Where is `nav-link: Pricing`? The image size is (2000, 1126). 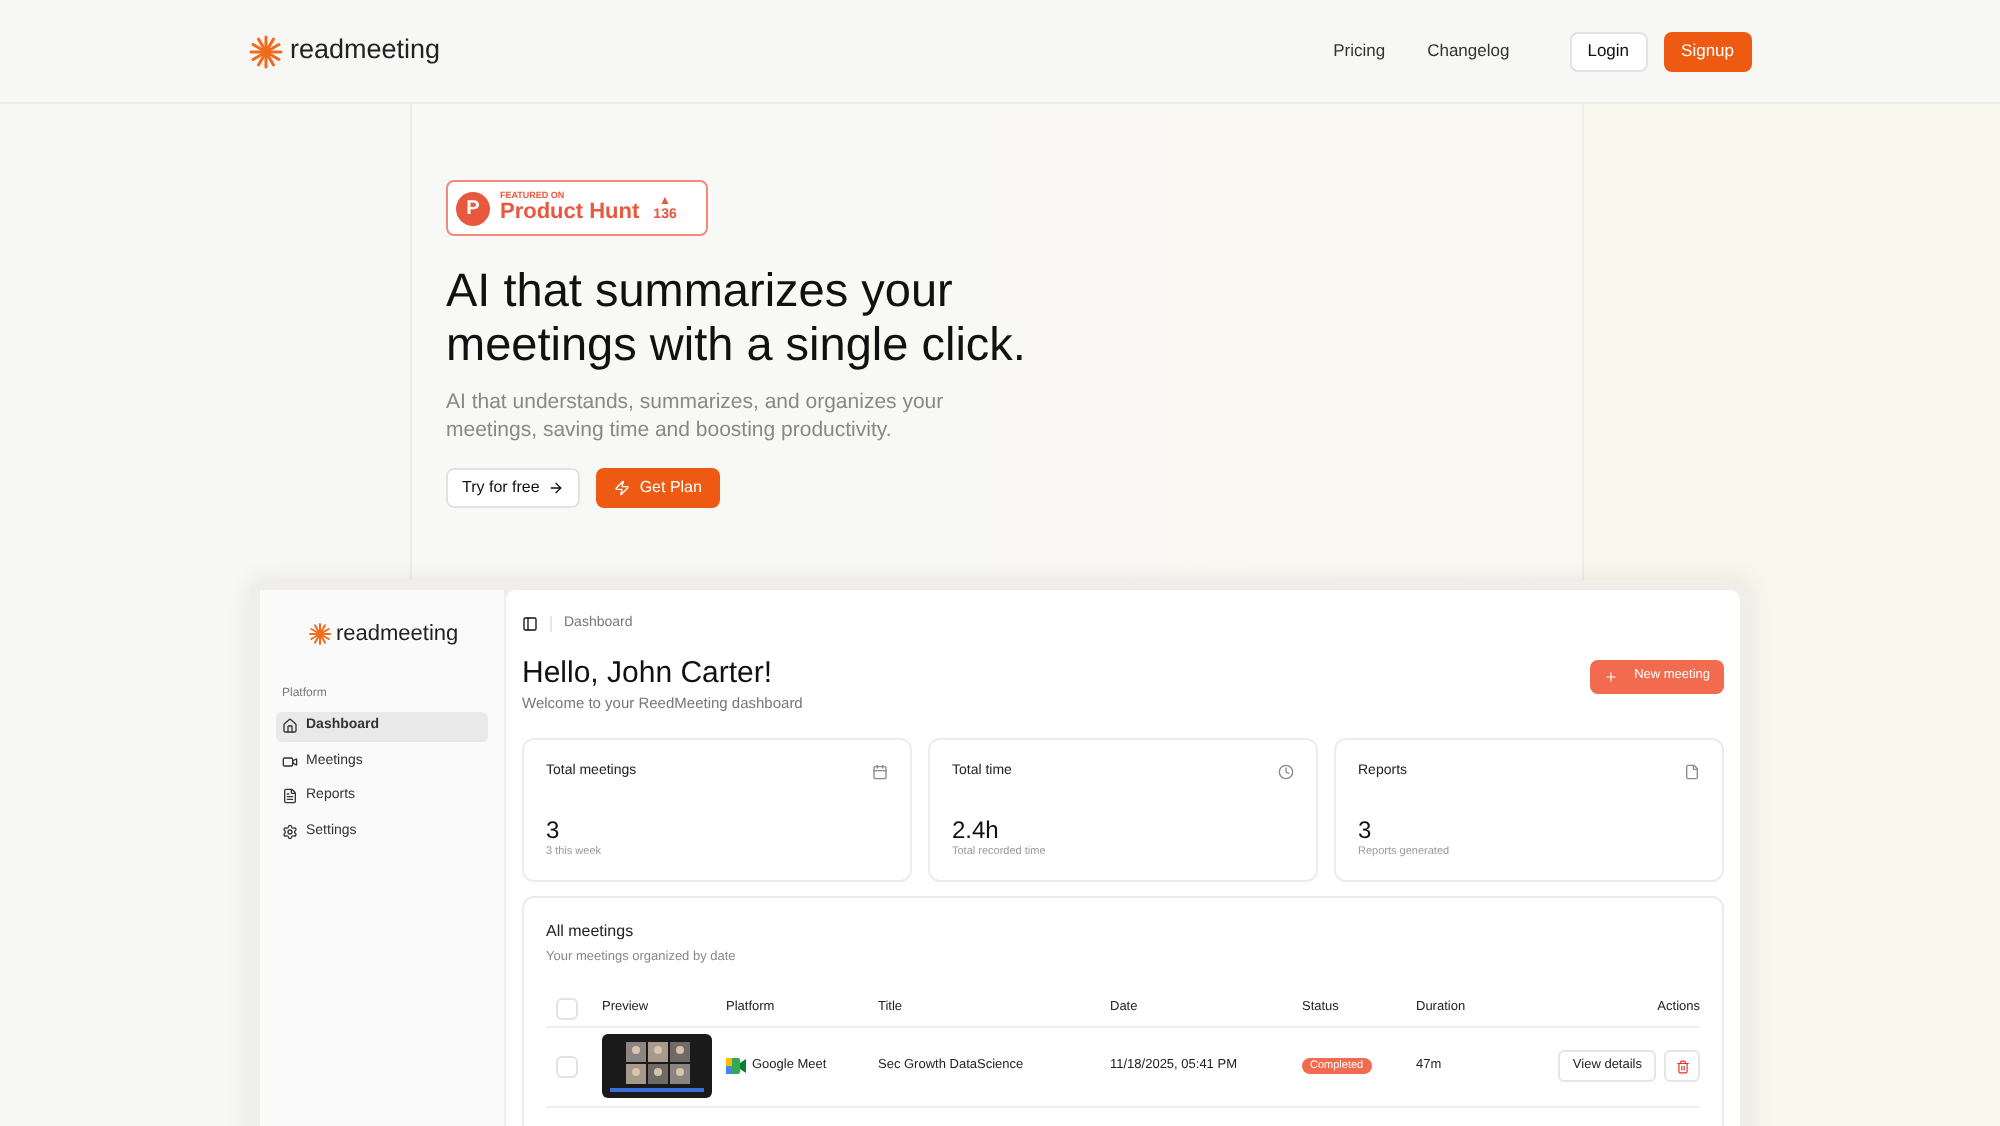 nav-link: Pricing is located at coordinates (1359, 51).